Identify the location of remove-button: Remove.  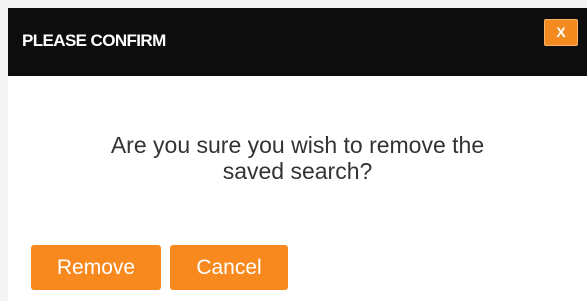
(96, 267).